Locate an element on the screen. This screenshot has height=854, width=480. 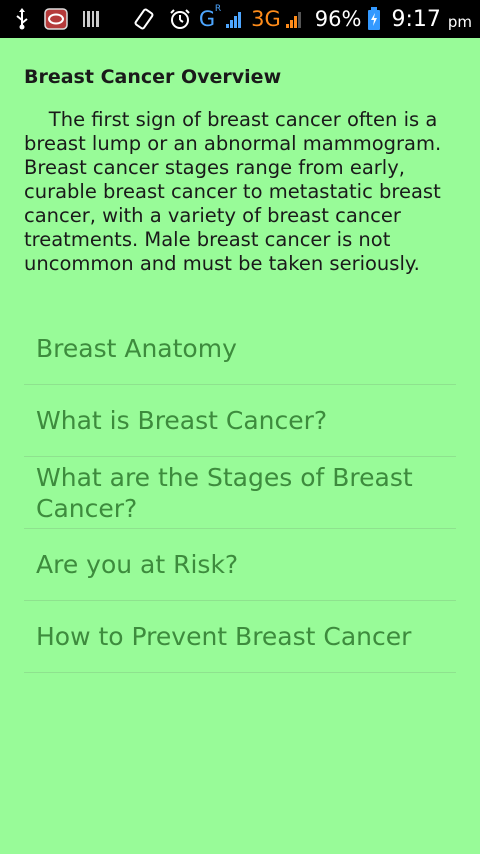
network-g-label: GR is located at coordinates (210, 17).